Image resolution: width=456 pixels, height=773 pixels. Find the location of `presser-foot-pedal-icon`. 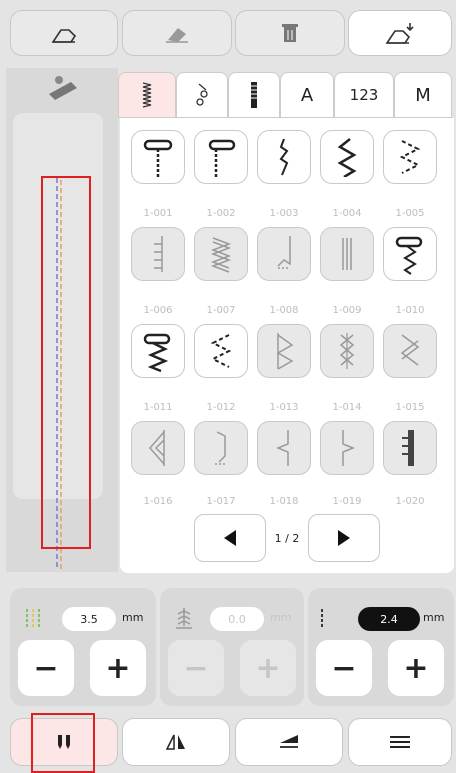

presser-foot-pedal-icon is located at coordinates (63, 88).